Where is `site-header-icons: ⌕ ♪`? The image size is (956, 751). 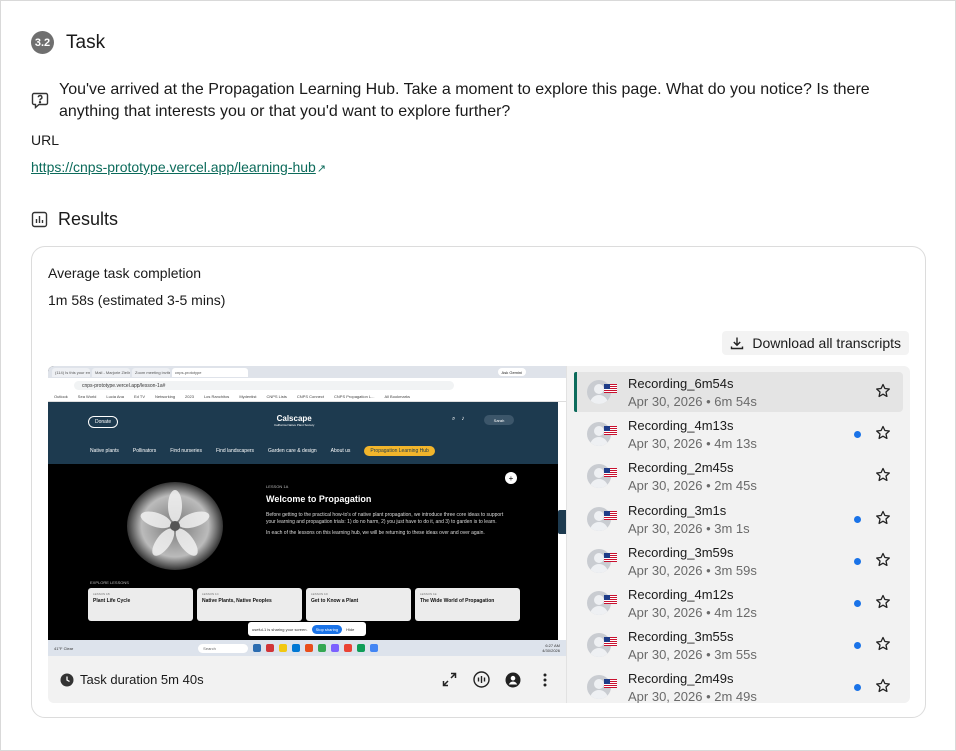 site-header-icons: ⌕ ♪ is located at coordinates (458, 419).